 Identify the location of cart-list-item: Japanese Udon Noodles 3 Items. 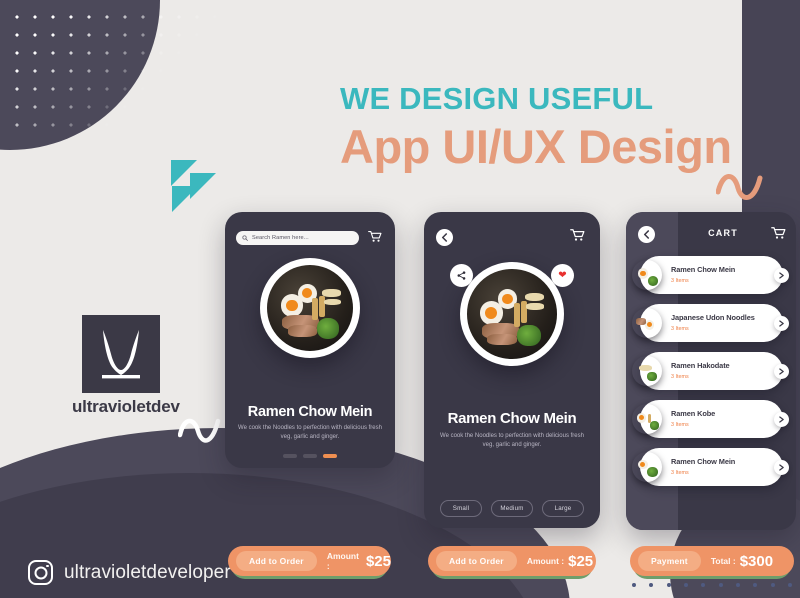
(712, 323).